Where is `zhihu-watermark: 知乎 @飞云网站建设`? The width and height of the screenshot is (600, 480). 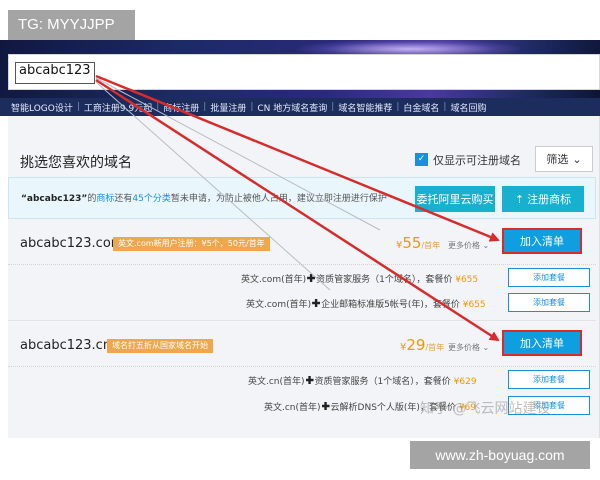
zhihu-watermark: 知乎 @飞云网站建设 is located at coordinates (485, 409).